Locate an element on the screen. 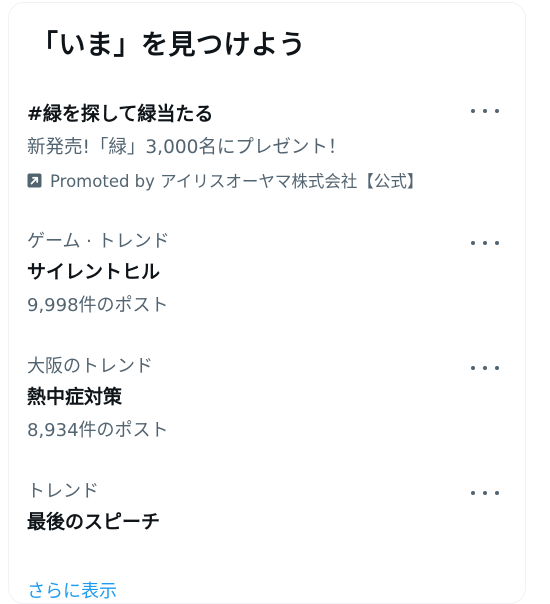 This screenshot has width=550, height=604. trend-context: ゲーム · トレンド is located at coordinates (98, 241).